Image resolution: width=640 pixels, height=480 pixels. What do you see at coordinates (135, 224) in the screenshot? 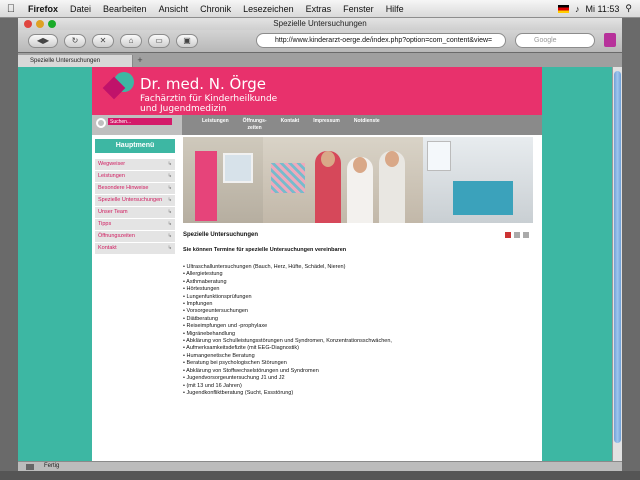
I see `sidebar-item-tipps: Tipps ↳` at bounding box center [135, 224].